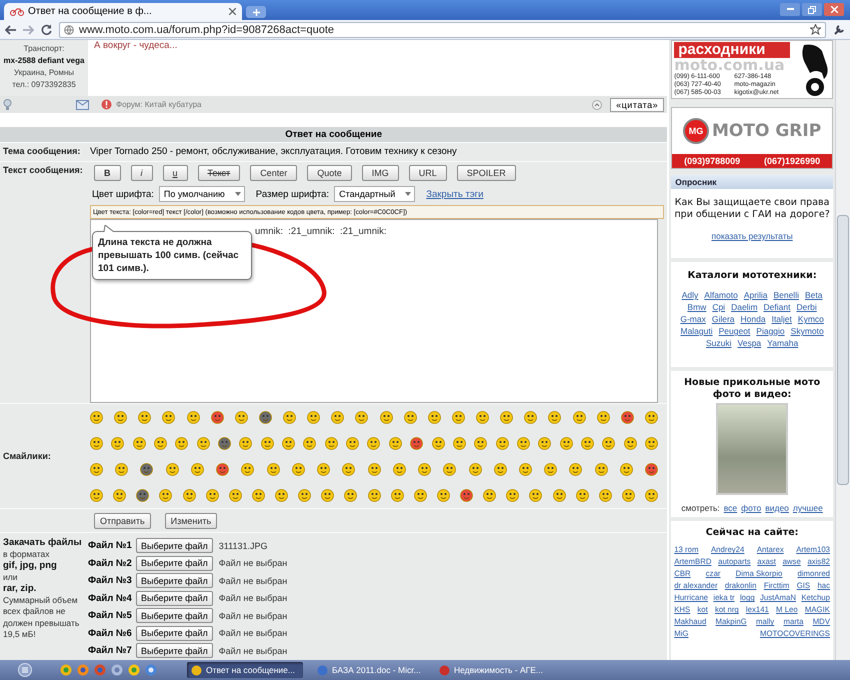 This screenshot has width=850, height=680. What do you see at coordinates (806, 307) in the screenshot?
I see `brand-link: Derbi` at bounding box center [806, 307].